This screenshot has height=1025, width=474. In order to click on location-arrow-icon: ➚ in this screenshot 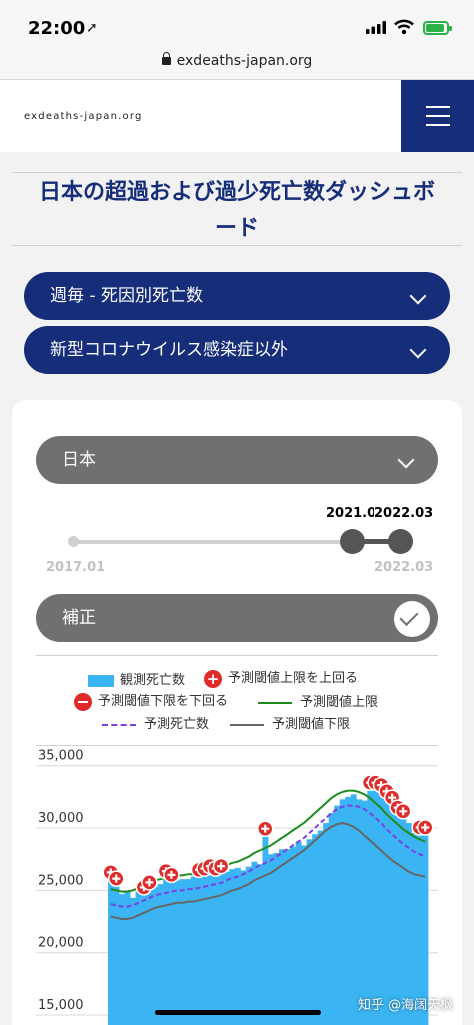, I will do `click(92, 28)`.